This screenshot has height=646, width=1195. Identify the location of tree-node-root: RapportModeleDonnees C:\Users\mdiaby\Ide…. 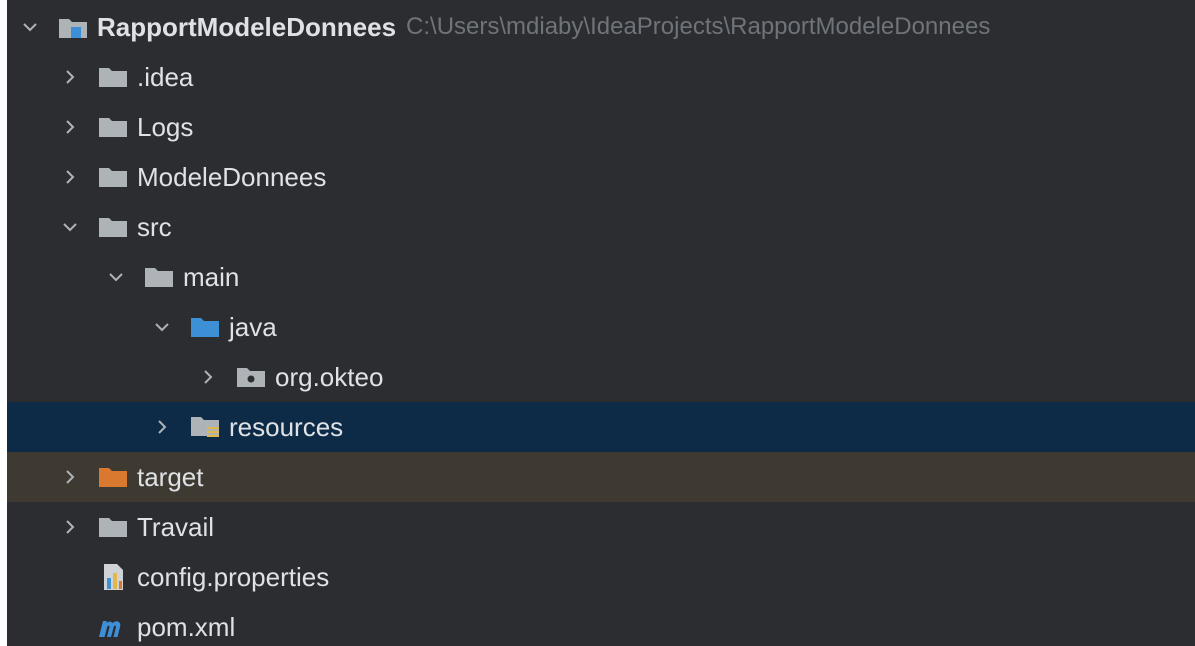
(601, 27).